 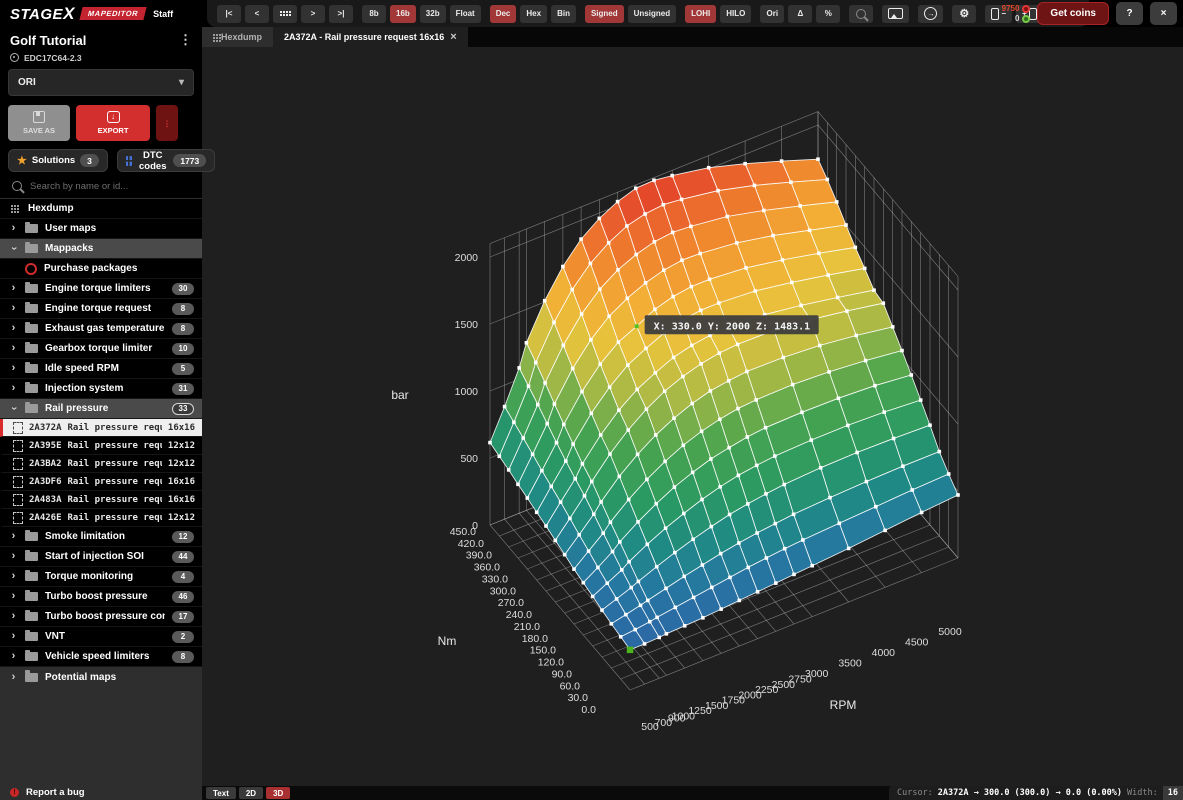 I want to click on folder-injection-system: › Injection system 31, so click(x=101, y=389).